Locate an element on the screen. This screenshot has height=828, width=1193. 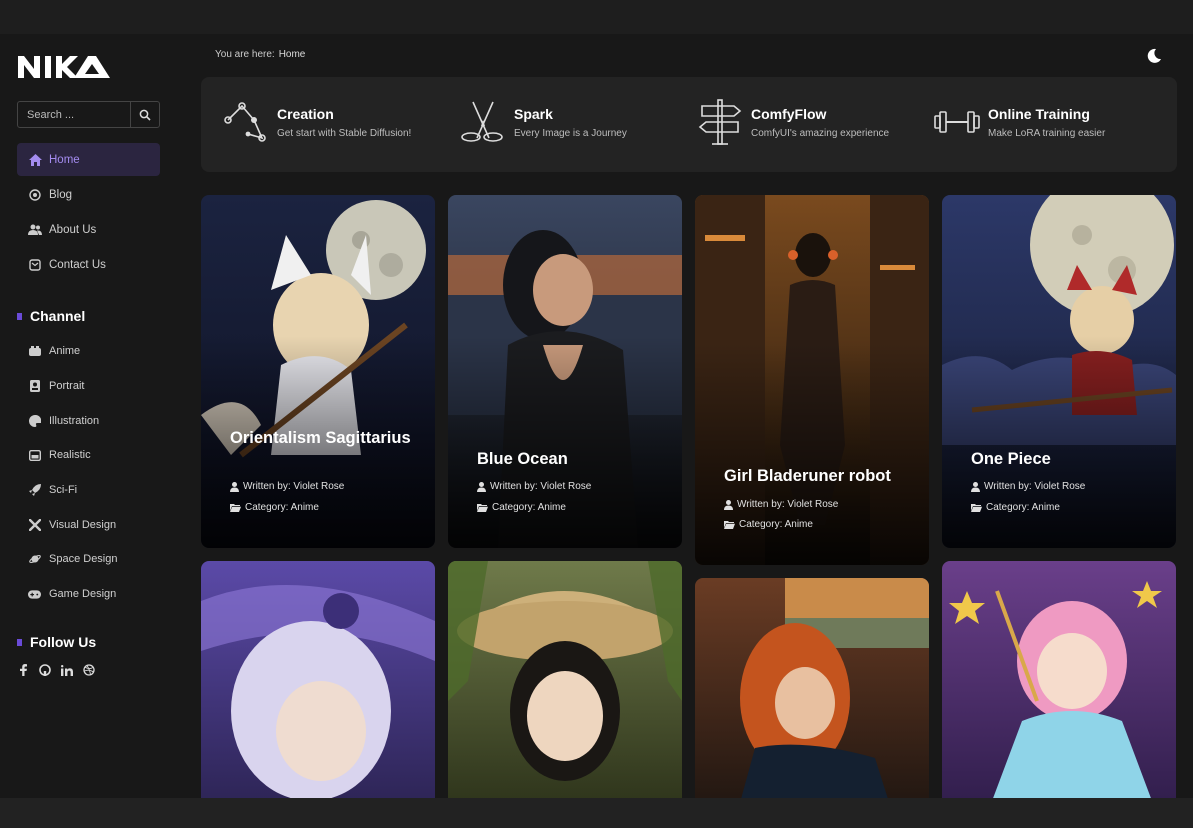
search-box is located at coordinates (88, 114).